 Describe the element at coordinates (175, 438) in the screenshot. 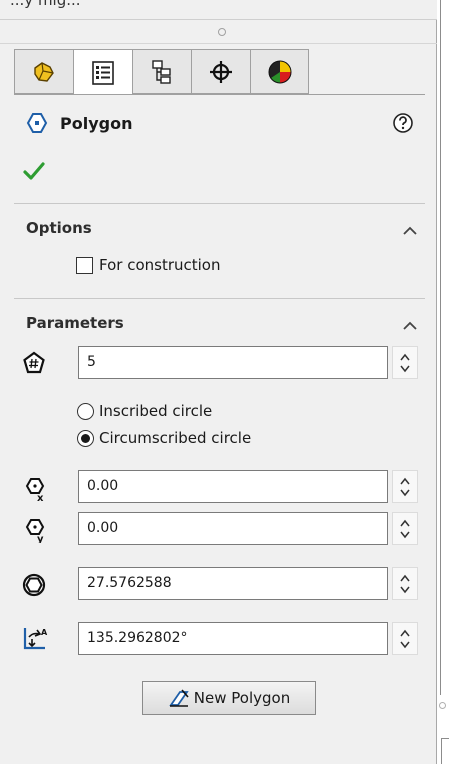

I see `circumscribed-circle-label: Circumscribed circle` at that location.